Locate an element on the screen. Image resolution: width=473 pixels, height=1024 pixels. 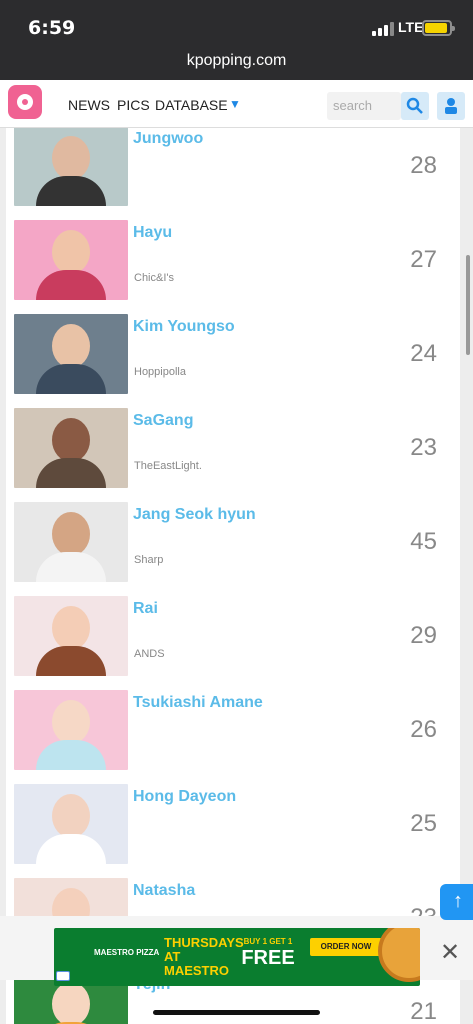
idol-score: 45 is located at coordinates (423, 541).